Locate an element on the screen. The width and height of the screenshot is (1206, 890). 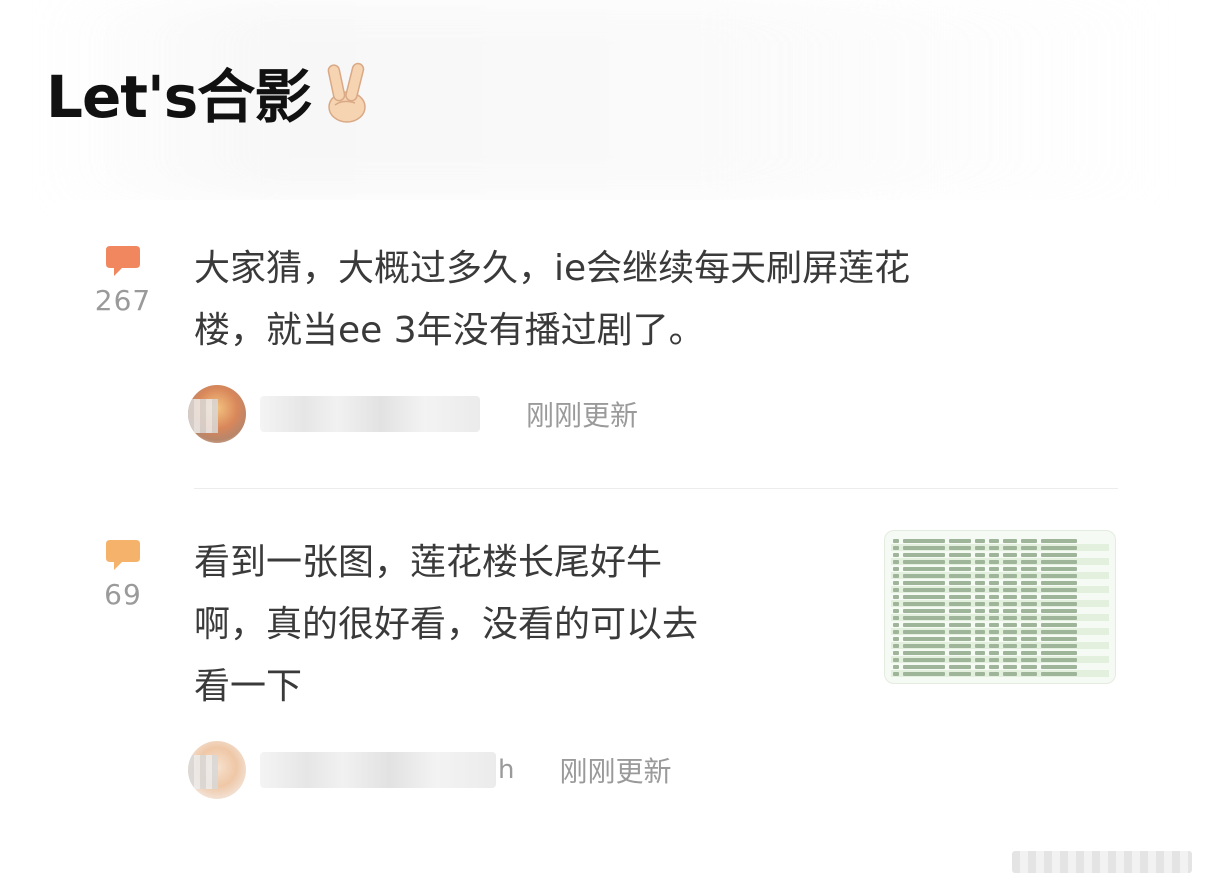
comment-count-block: 69 is located at coordinates (123, 574).